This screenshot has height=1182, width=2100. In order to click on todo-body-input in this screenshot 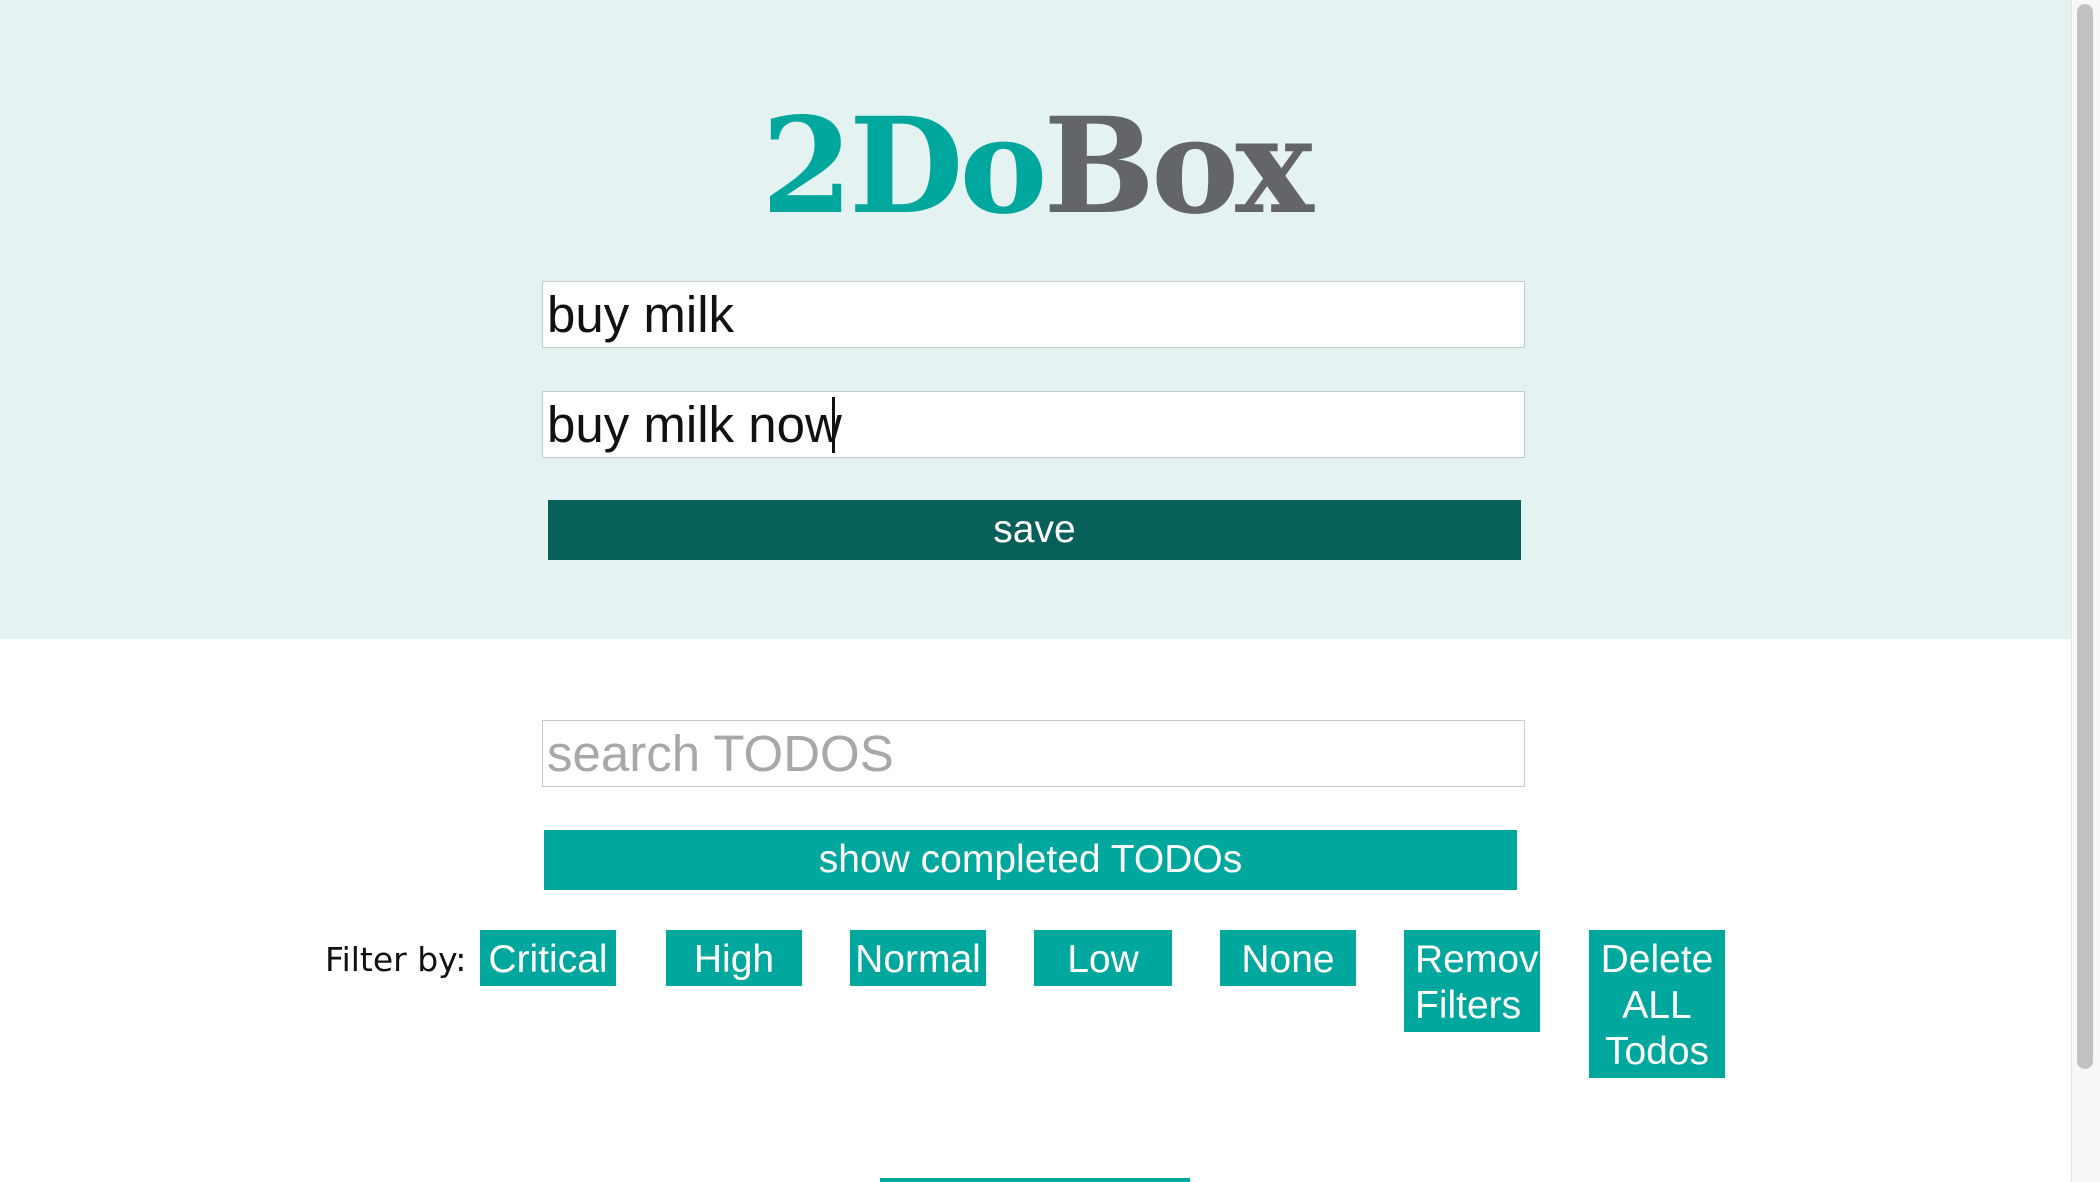, I will do `click(1033, 424)`.